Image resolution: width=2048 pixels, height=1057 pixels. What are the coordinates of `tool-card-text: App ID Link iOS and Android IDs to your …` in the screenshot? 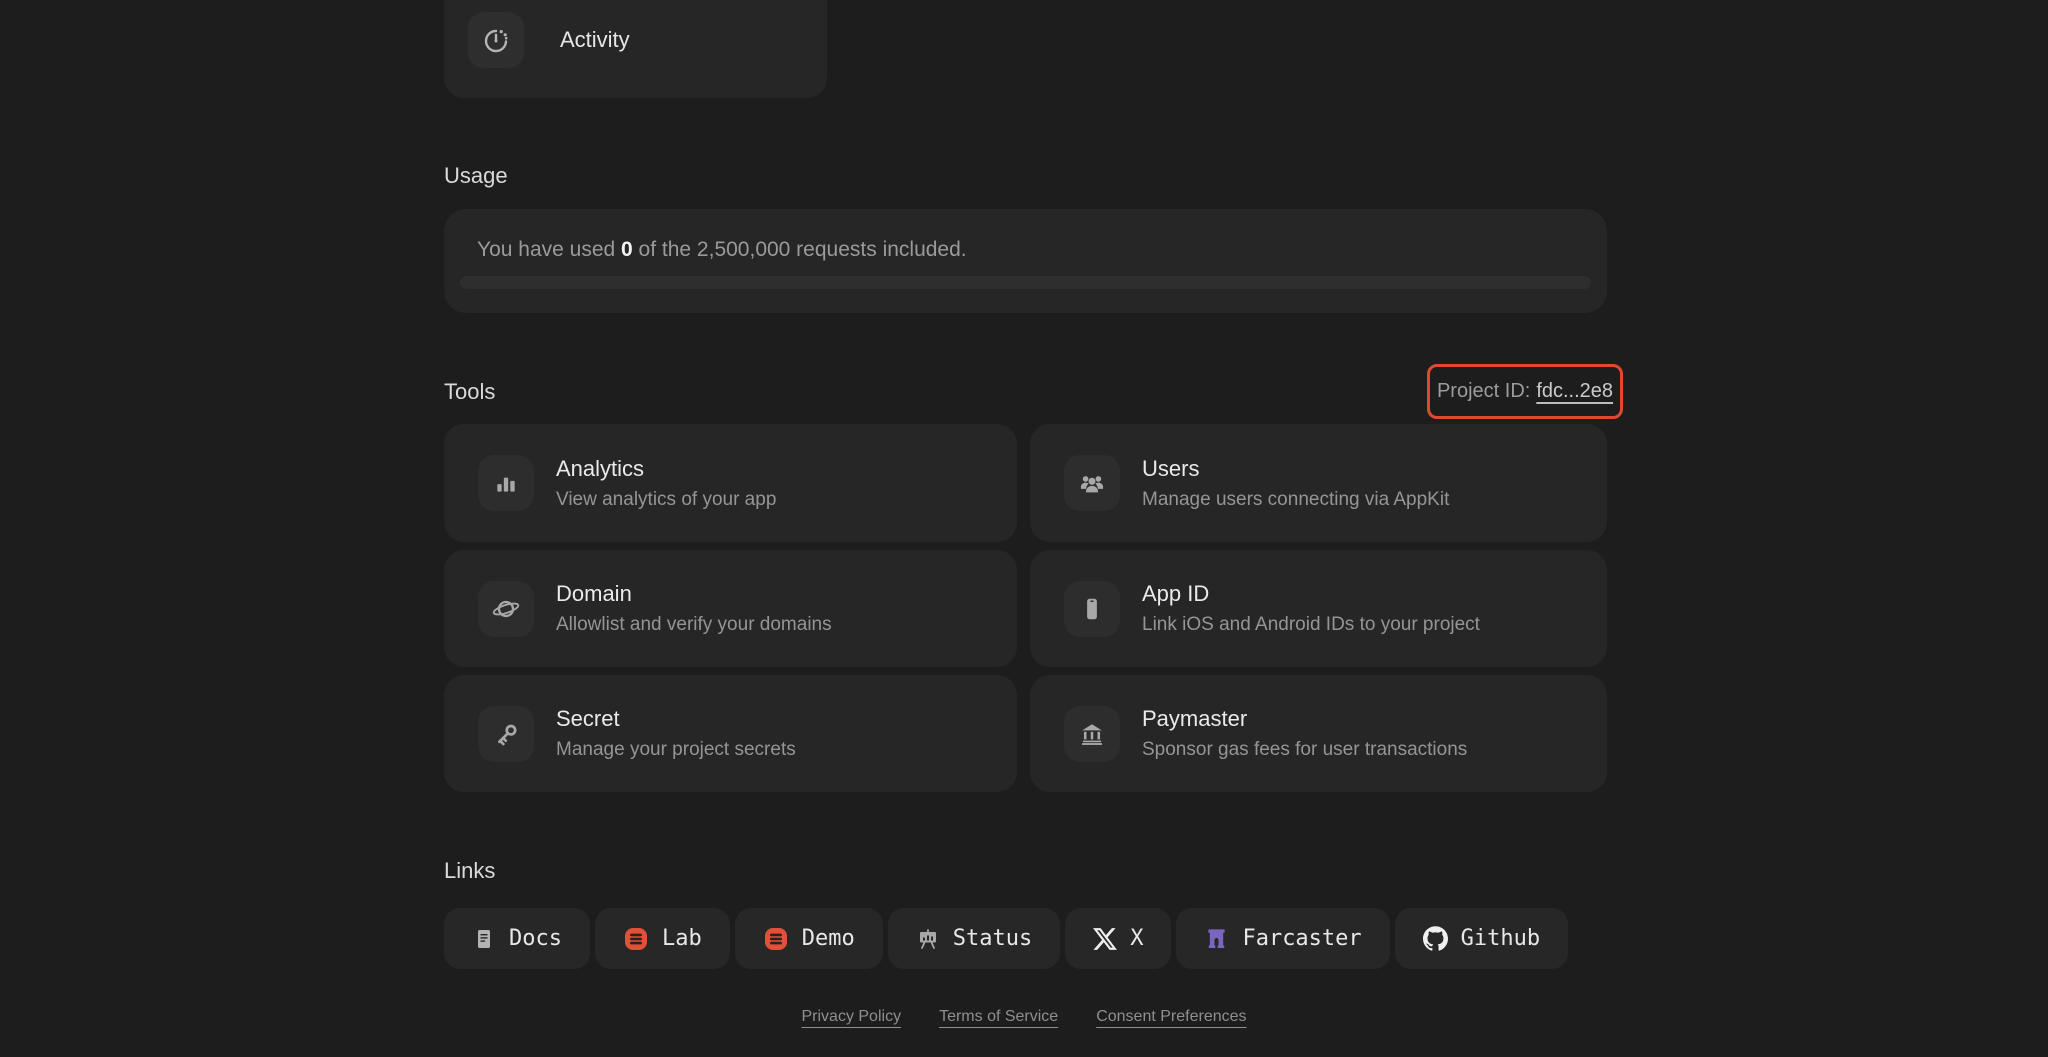 It's located at (1311, 608).